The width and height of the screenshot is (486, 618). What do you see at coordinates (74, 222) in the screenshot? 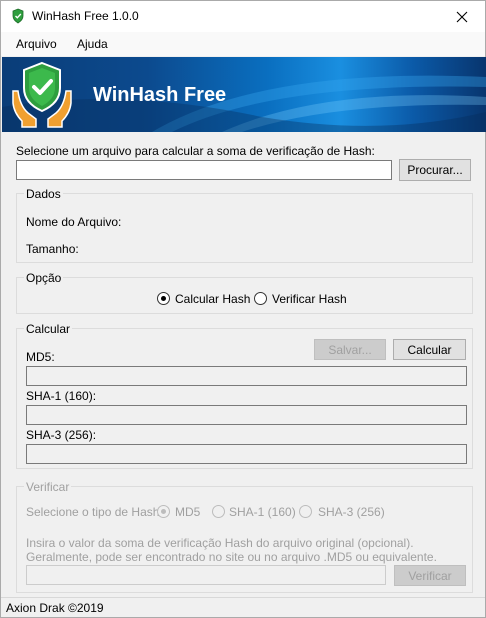
I see `filename-label: Nome do Arquivo:` at bounding box center [74, 222].